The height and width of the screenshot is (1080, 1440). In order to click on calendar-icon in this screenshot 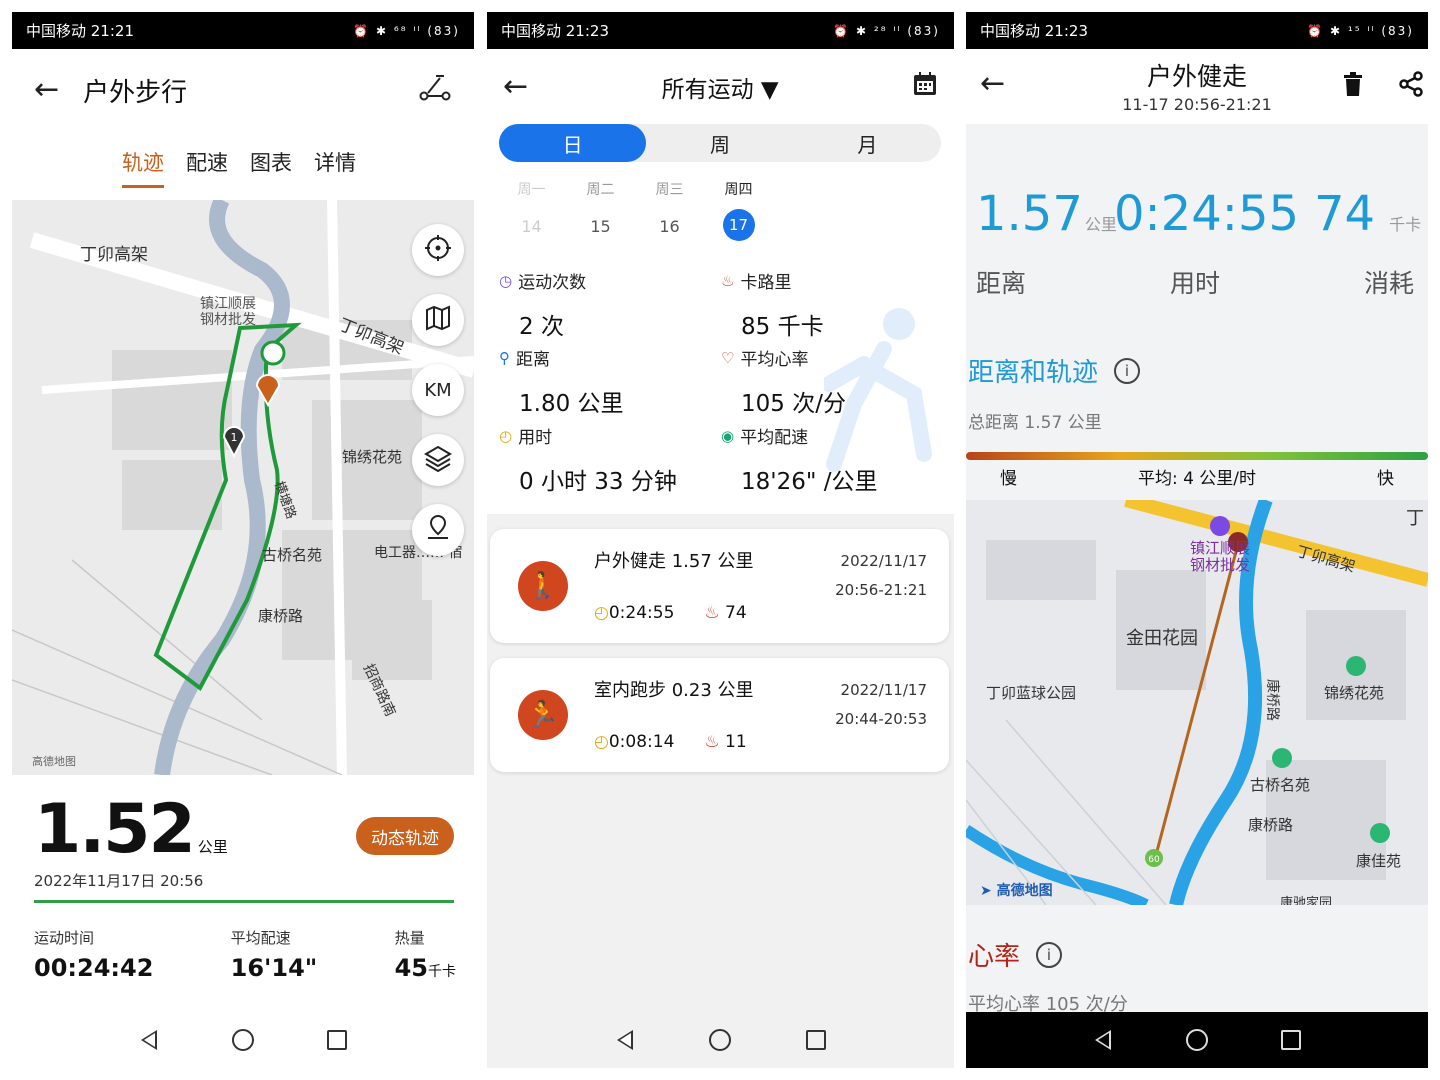, I will do `click(925, 87)`.